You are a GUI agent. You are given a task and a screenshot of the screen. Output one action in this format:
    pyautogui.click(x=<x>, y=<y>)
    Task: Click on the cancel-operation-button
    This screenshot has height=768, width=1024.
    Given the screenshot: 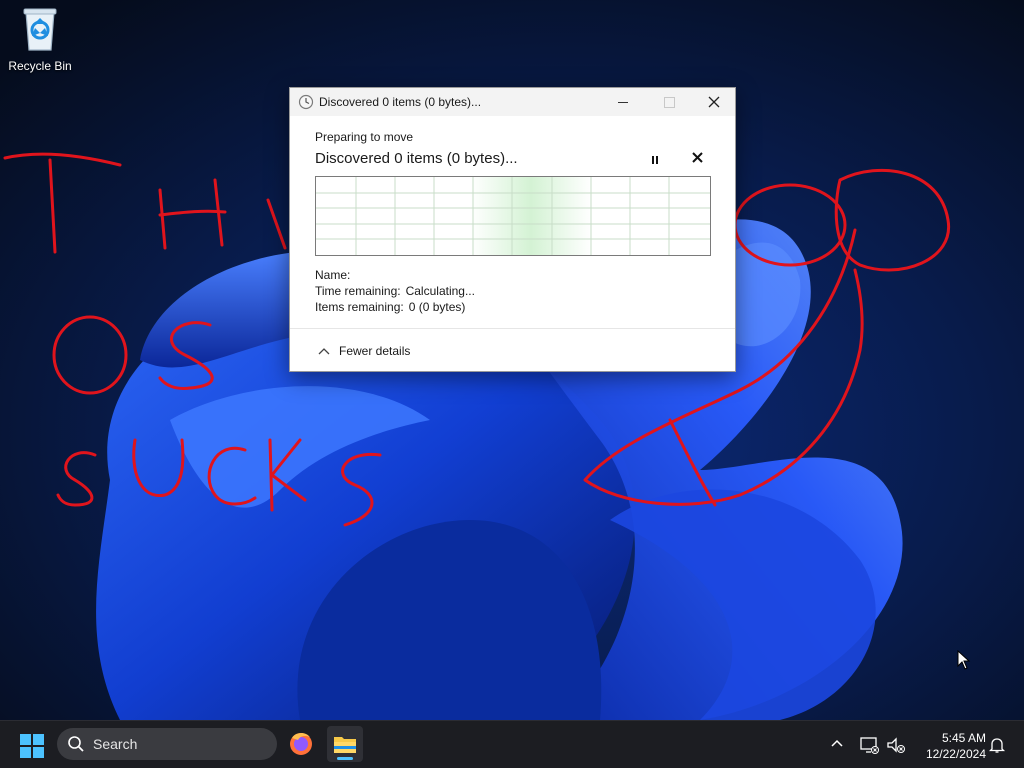 What is the action you would take?
    pyautogui.click(x=697, y=158)
    